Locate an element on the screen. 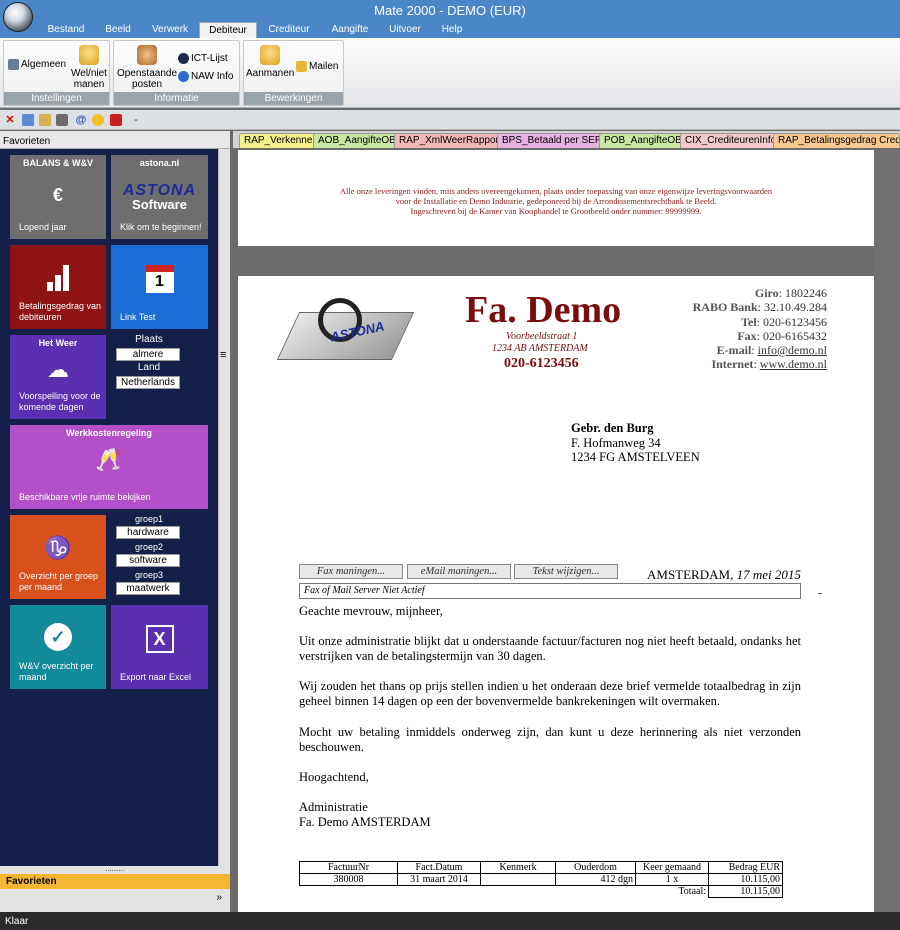 The image size is (900, 930). col-header: Kenmerk is located at coordinates (518, 867).